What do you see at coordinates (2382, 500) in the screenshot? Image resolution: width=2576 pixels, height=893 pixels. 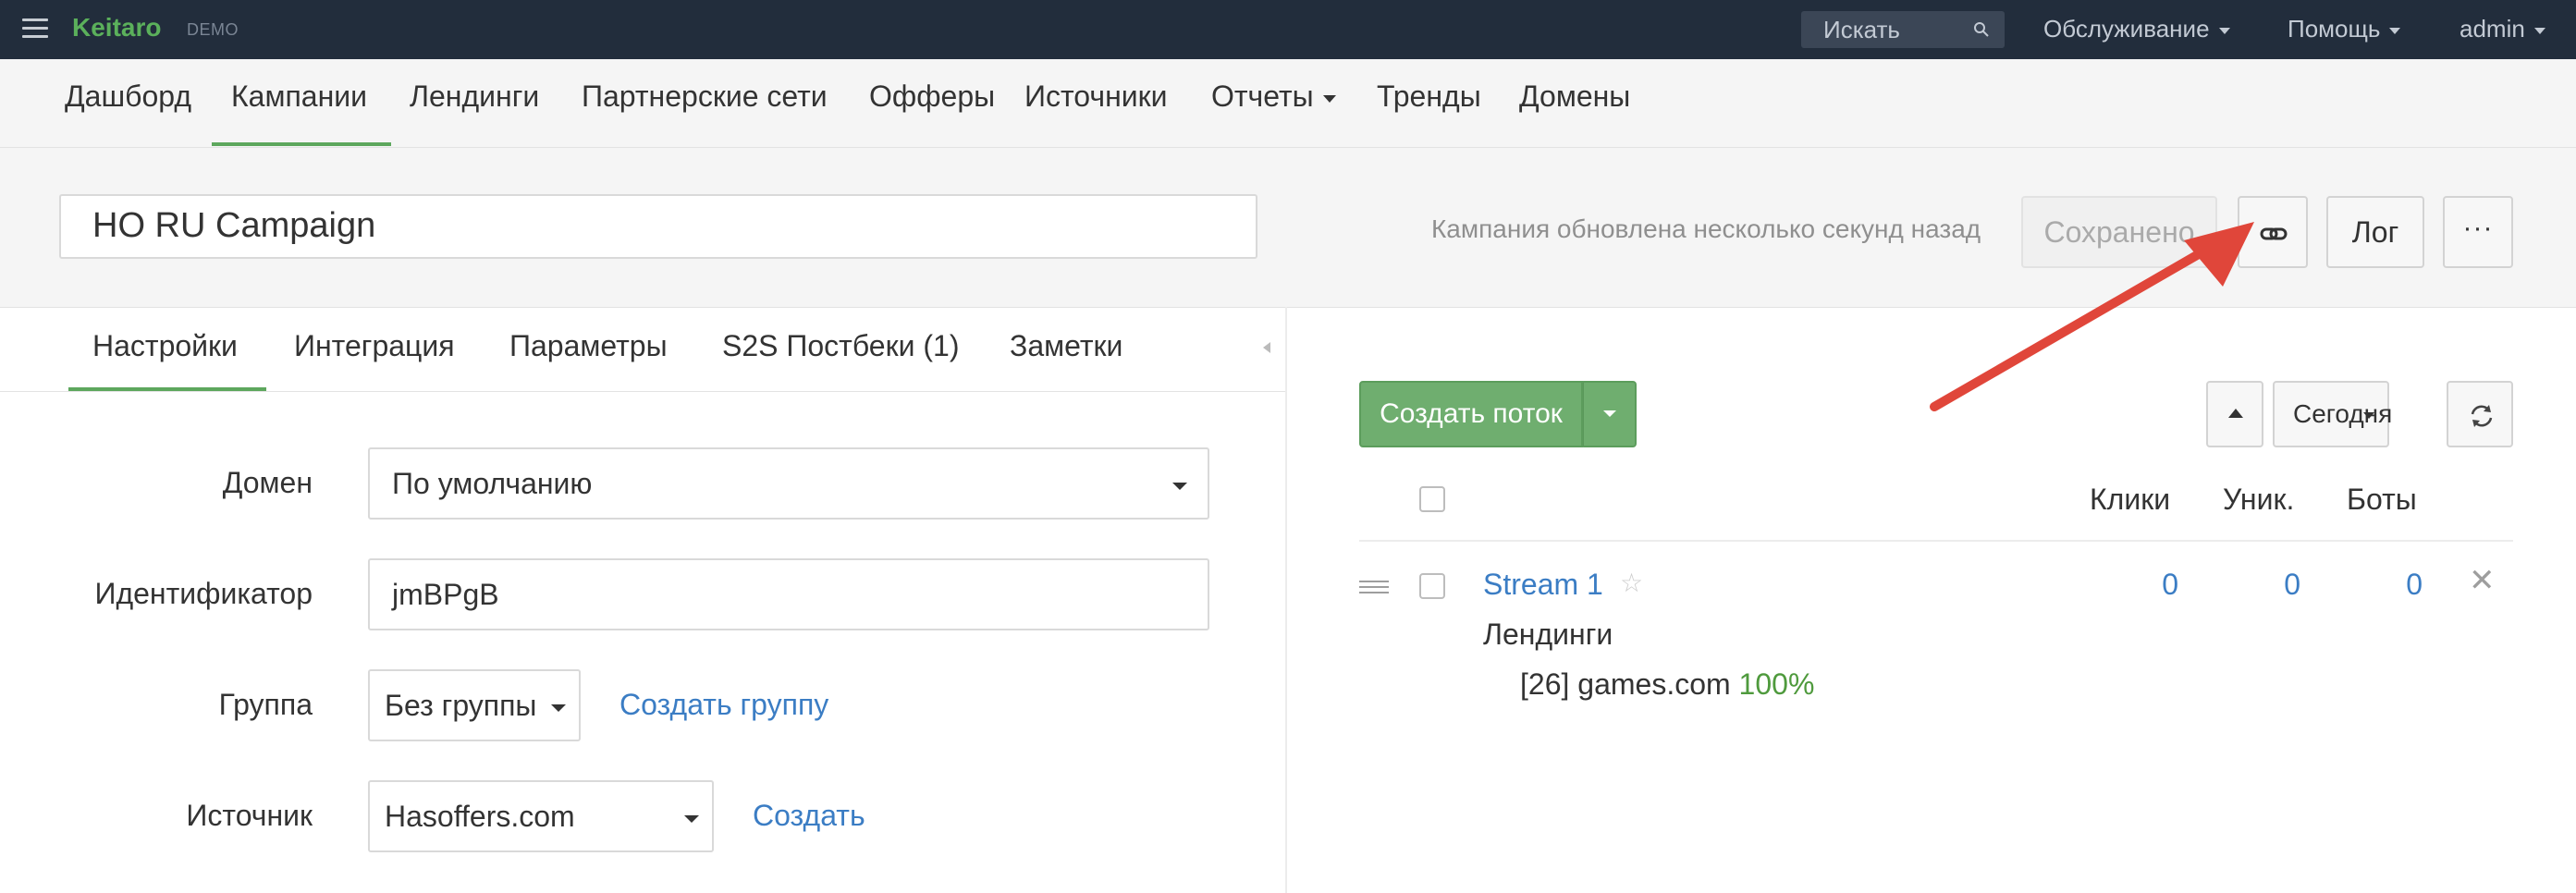 I see `column-header-bots: Боты` at bounding box center [2382, 500].